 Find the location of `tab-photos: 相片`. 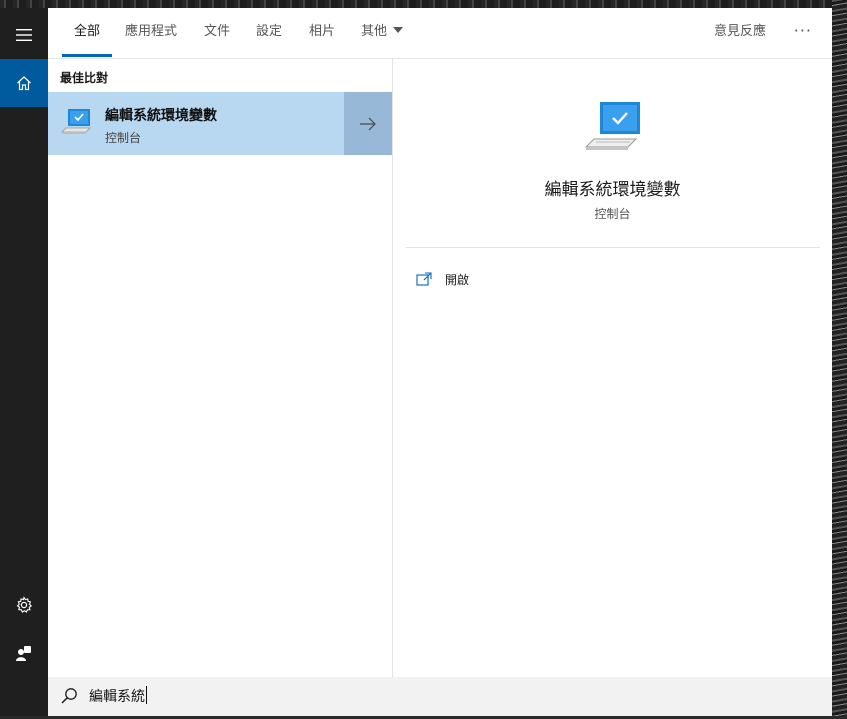

tab-photos: 相片 is located at coordinates (322, 33).